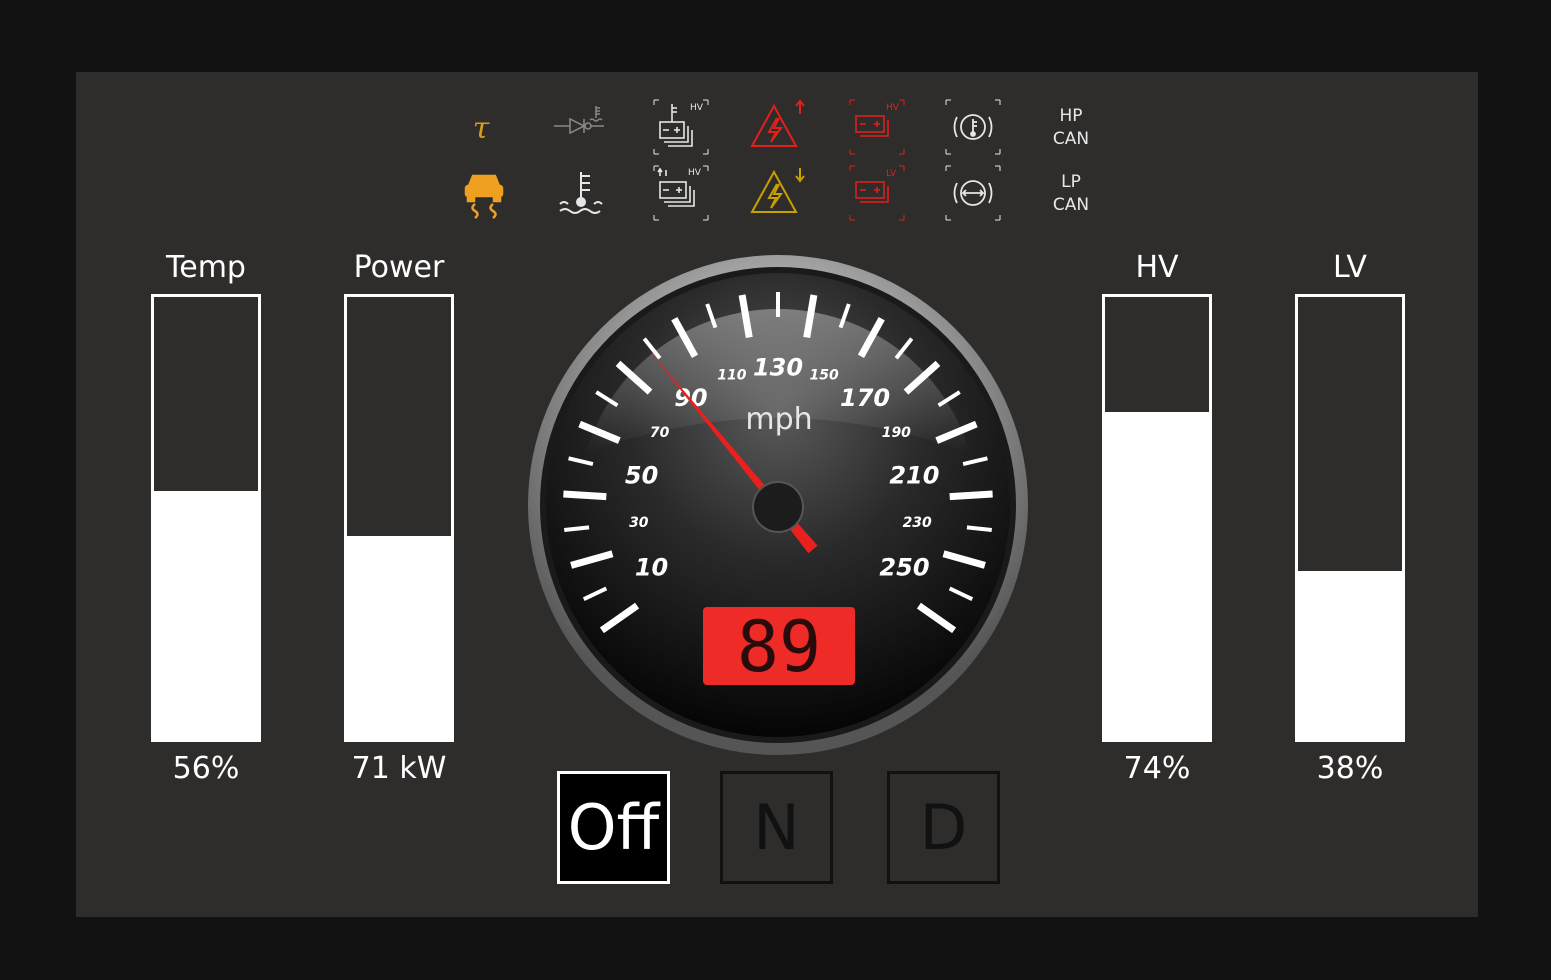 The height and width of the screenshot is (980, 1551). I want to click on gauge-label: 130, so click(778, 367).